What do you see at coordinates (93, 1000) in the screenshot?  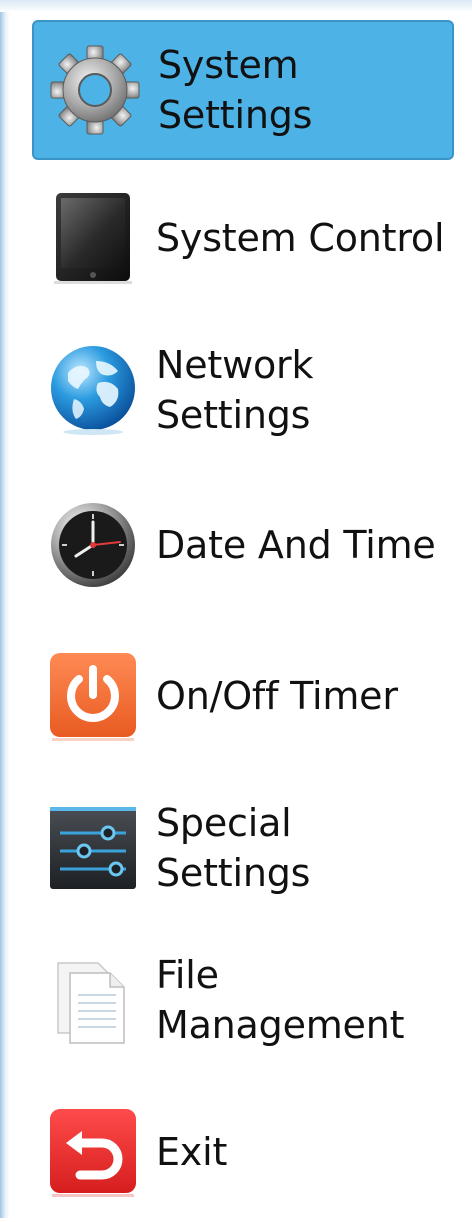 I see `document-icon` at bounding box center [93, 1000].